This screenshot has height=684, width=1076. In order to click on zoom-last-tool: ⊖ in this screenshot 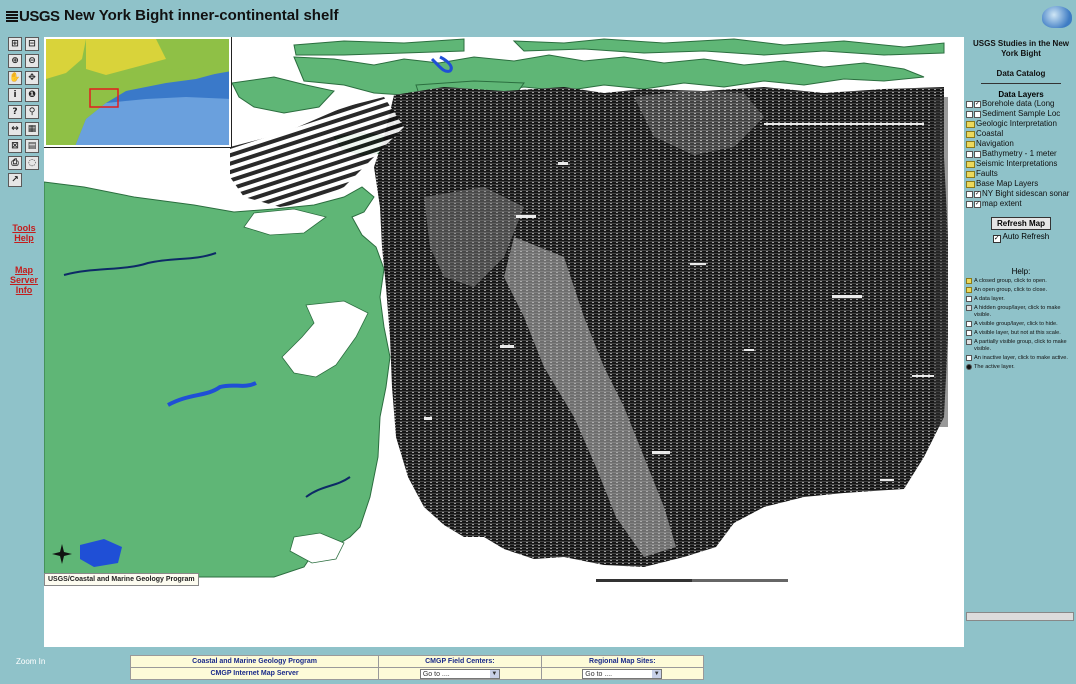, I will do `click(32, 61)`.